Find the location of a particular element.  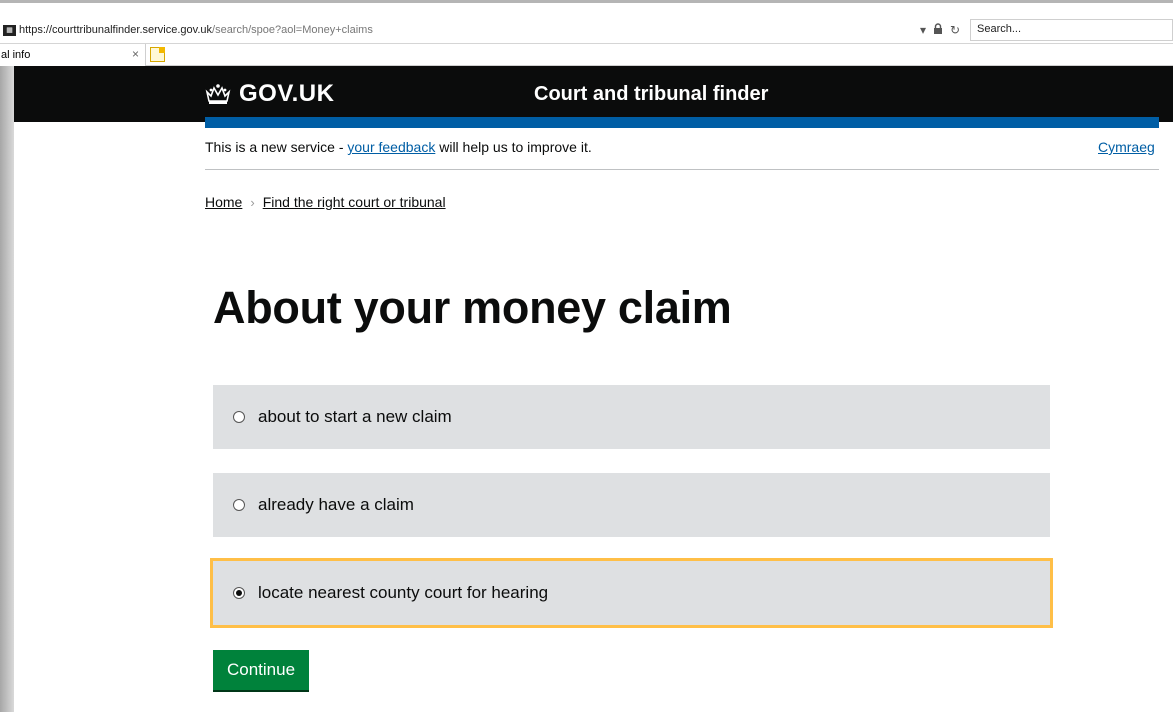

phase-divider is located at coordinates (682, 169).